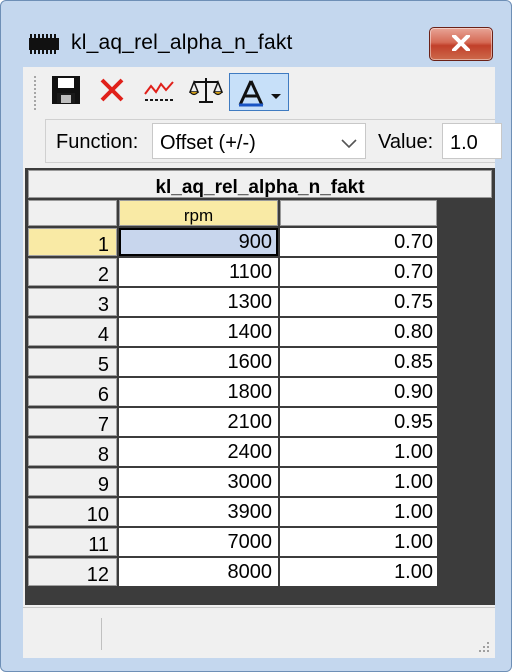  I want to click on status-bar, so click(259, 632).